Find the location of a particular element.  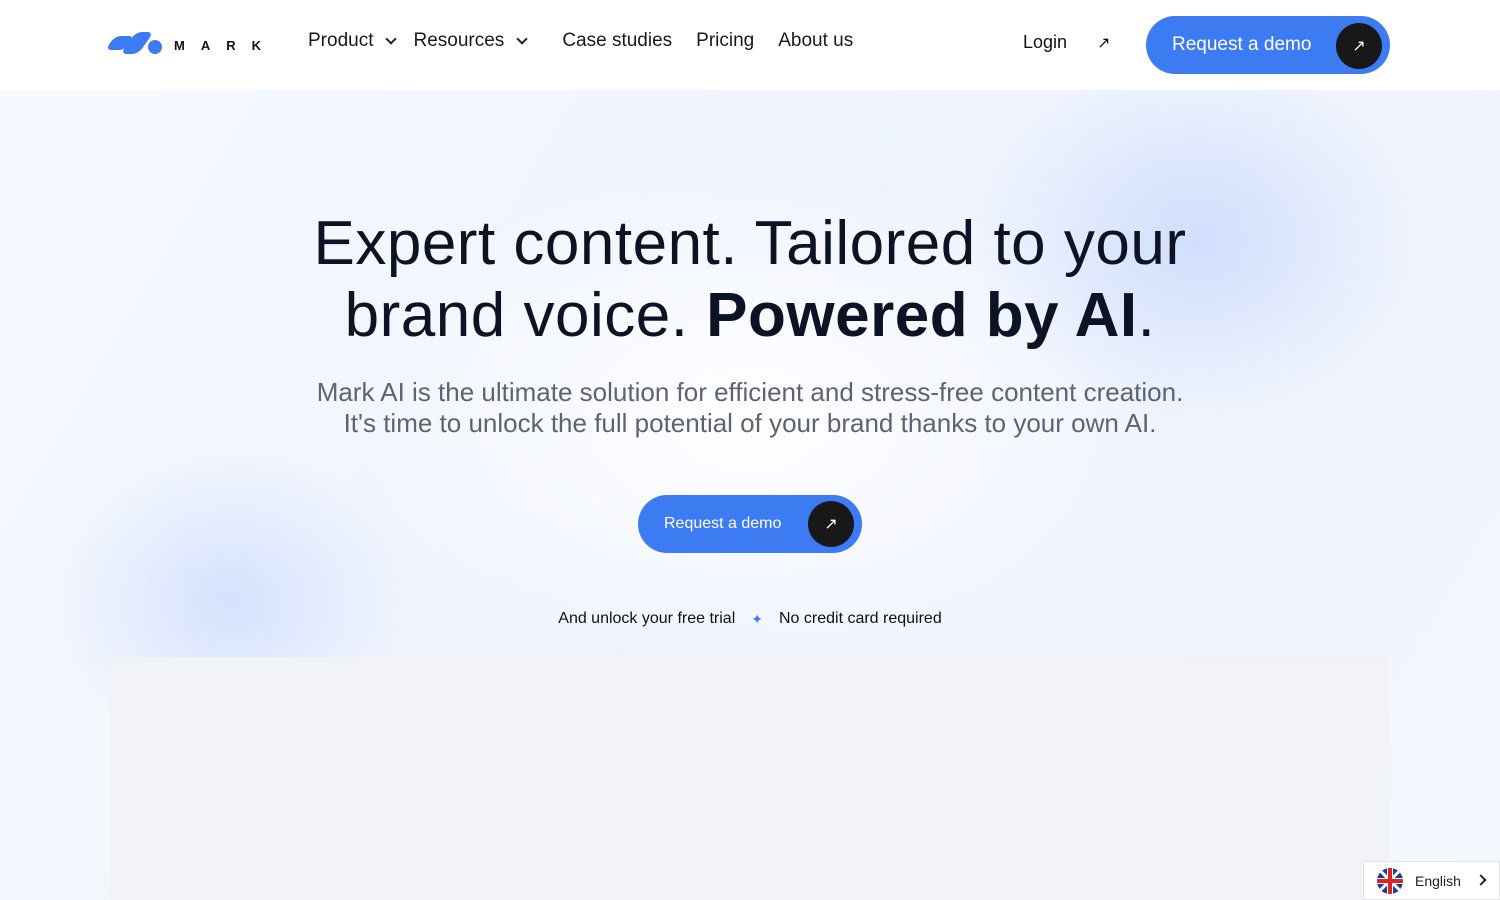

chevron-right-icon is located at coordinates (1481, 880).